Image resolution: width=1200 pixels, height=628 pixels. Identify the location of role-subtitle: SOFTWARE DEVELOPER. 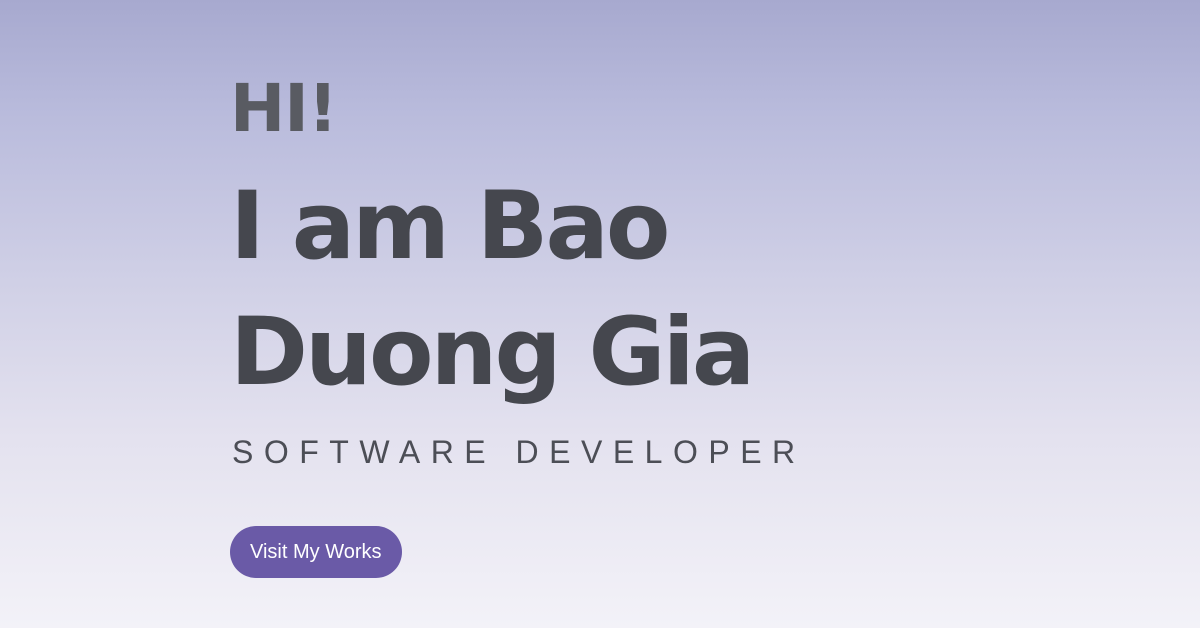
(519, 452).